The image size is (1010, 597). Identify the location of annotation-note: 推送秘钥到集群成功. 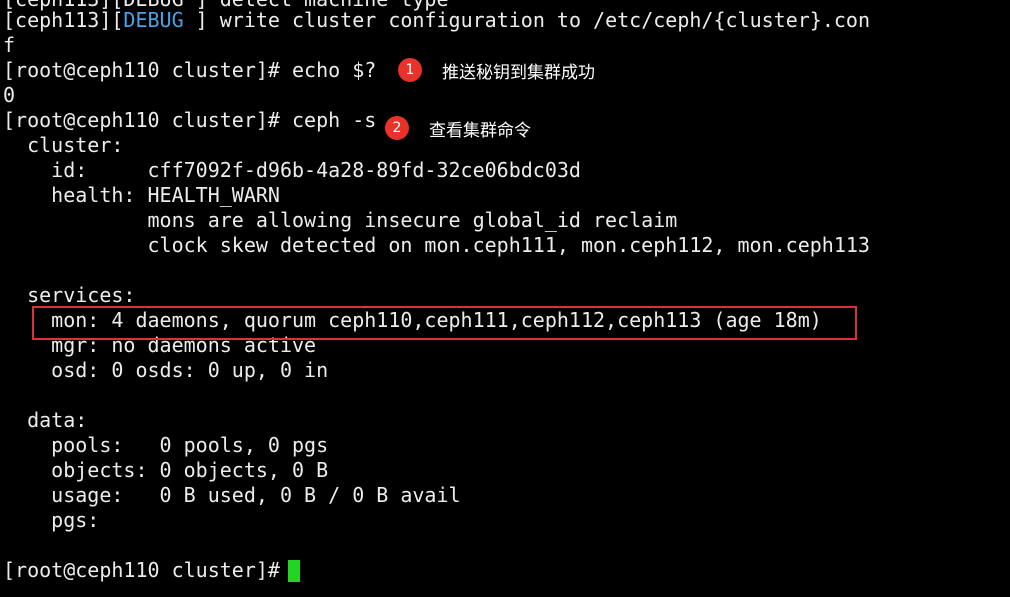
(518, 72).